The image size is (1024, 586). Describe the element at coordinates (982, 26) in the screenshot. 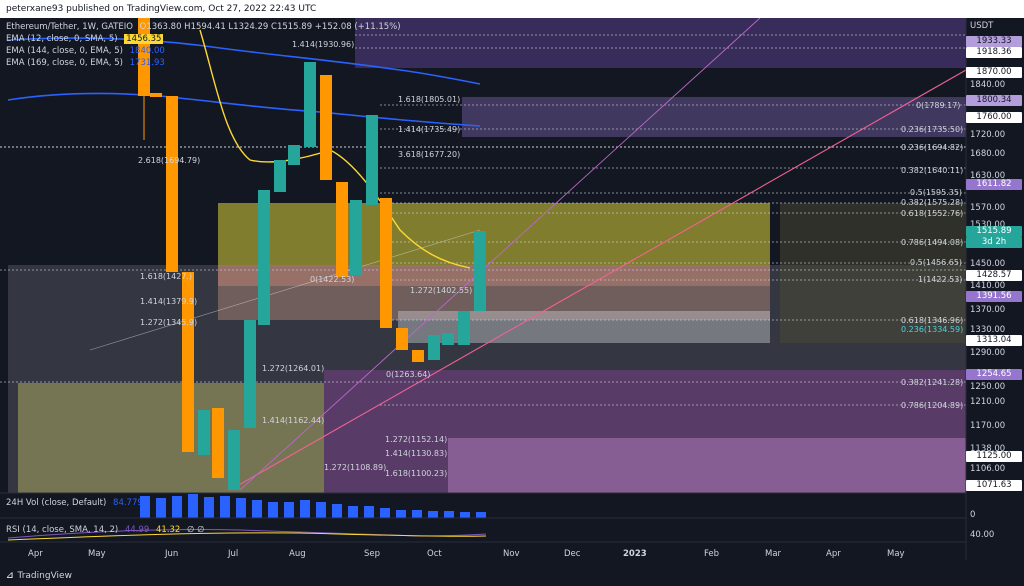

I see `axis-currency: USDT` at that location.